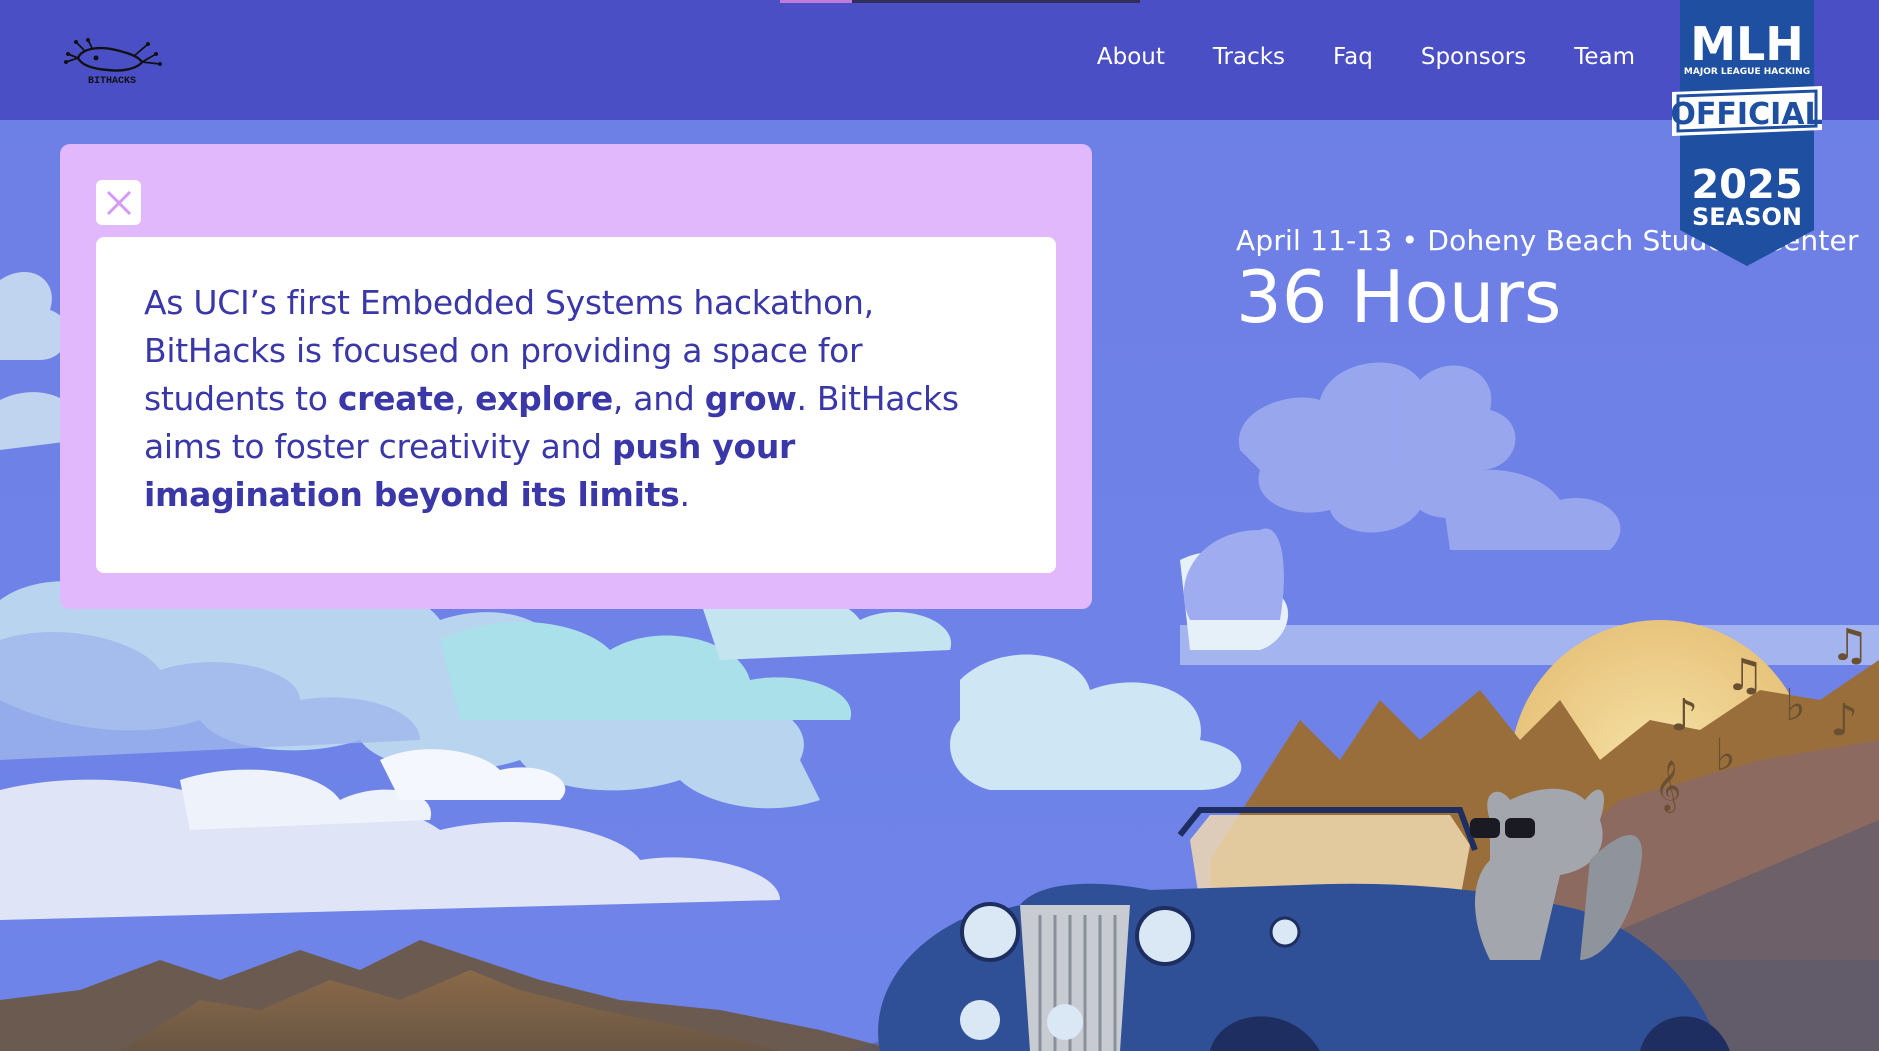 The image size is (1879, 1051). Describe the element at coordinates (1249, 57) in the screenshot. I see `nav-tracks: Tracks` at that location.